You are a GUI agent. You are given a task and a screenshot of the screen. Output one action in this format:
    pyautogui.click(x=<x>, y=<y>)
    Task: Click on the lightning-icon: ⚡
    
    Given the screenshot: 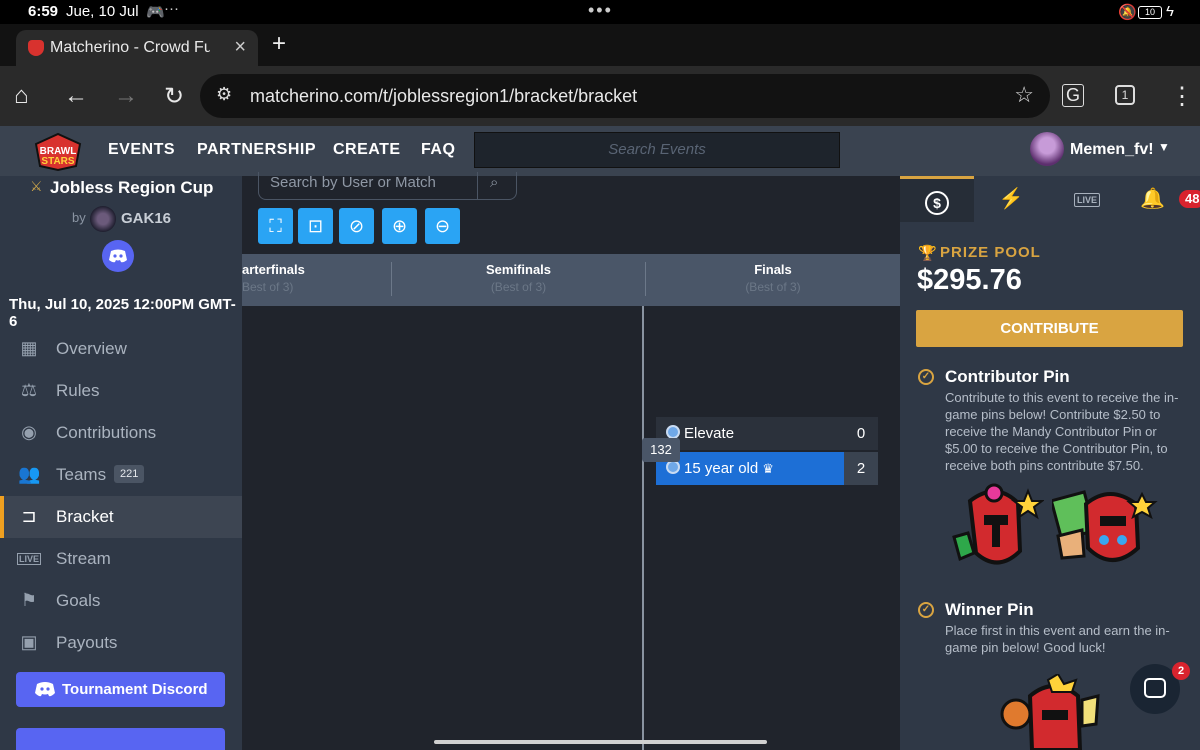 What is the action you would take?
    pyautogui.click(x=1011, y=199)
    